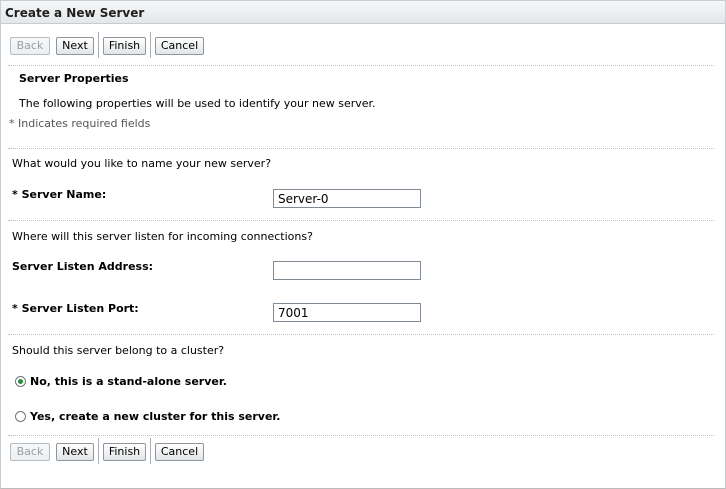 Image resolution: width=726 pixels, height=489 pixels. What do you see at coordinates (20, 381) in the screenshot?
I see `standalone-radio` at bounding box center [20, 381].